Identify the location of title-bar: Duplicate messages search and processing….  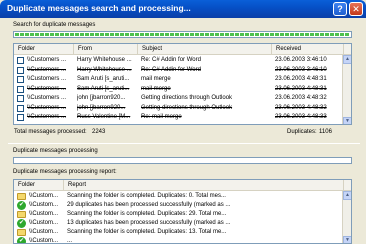
(183, 9).